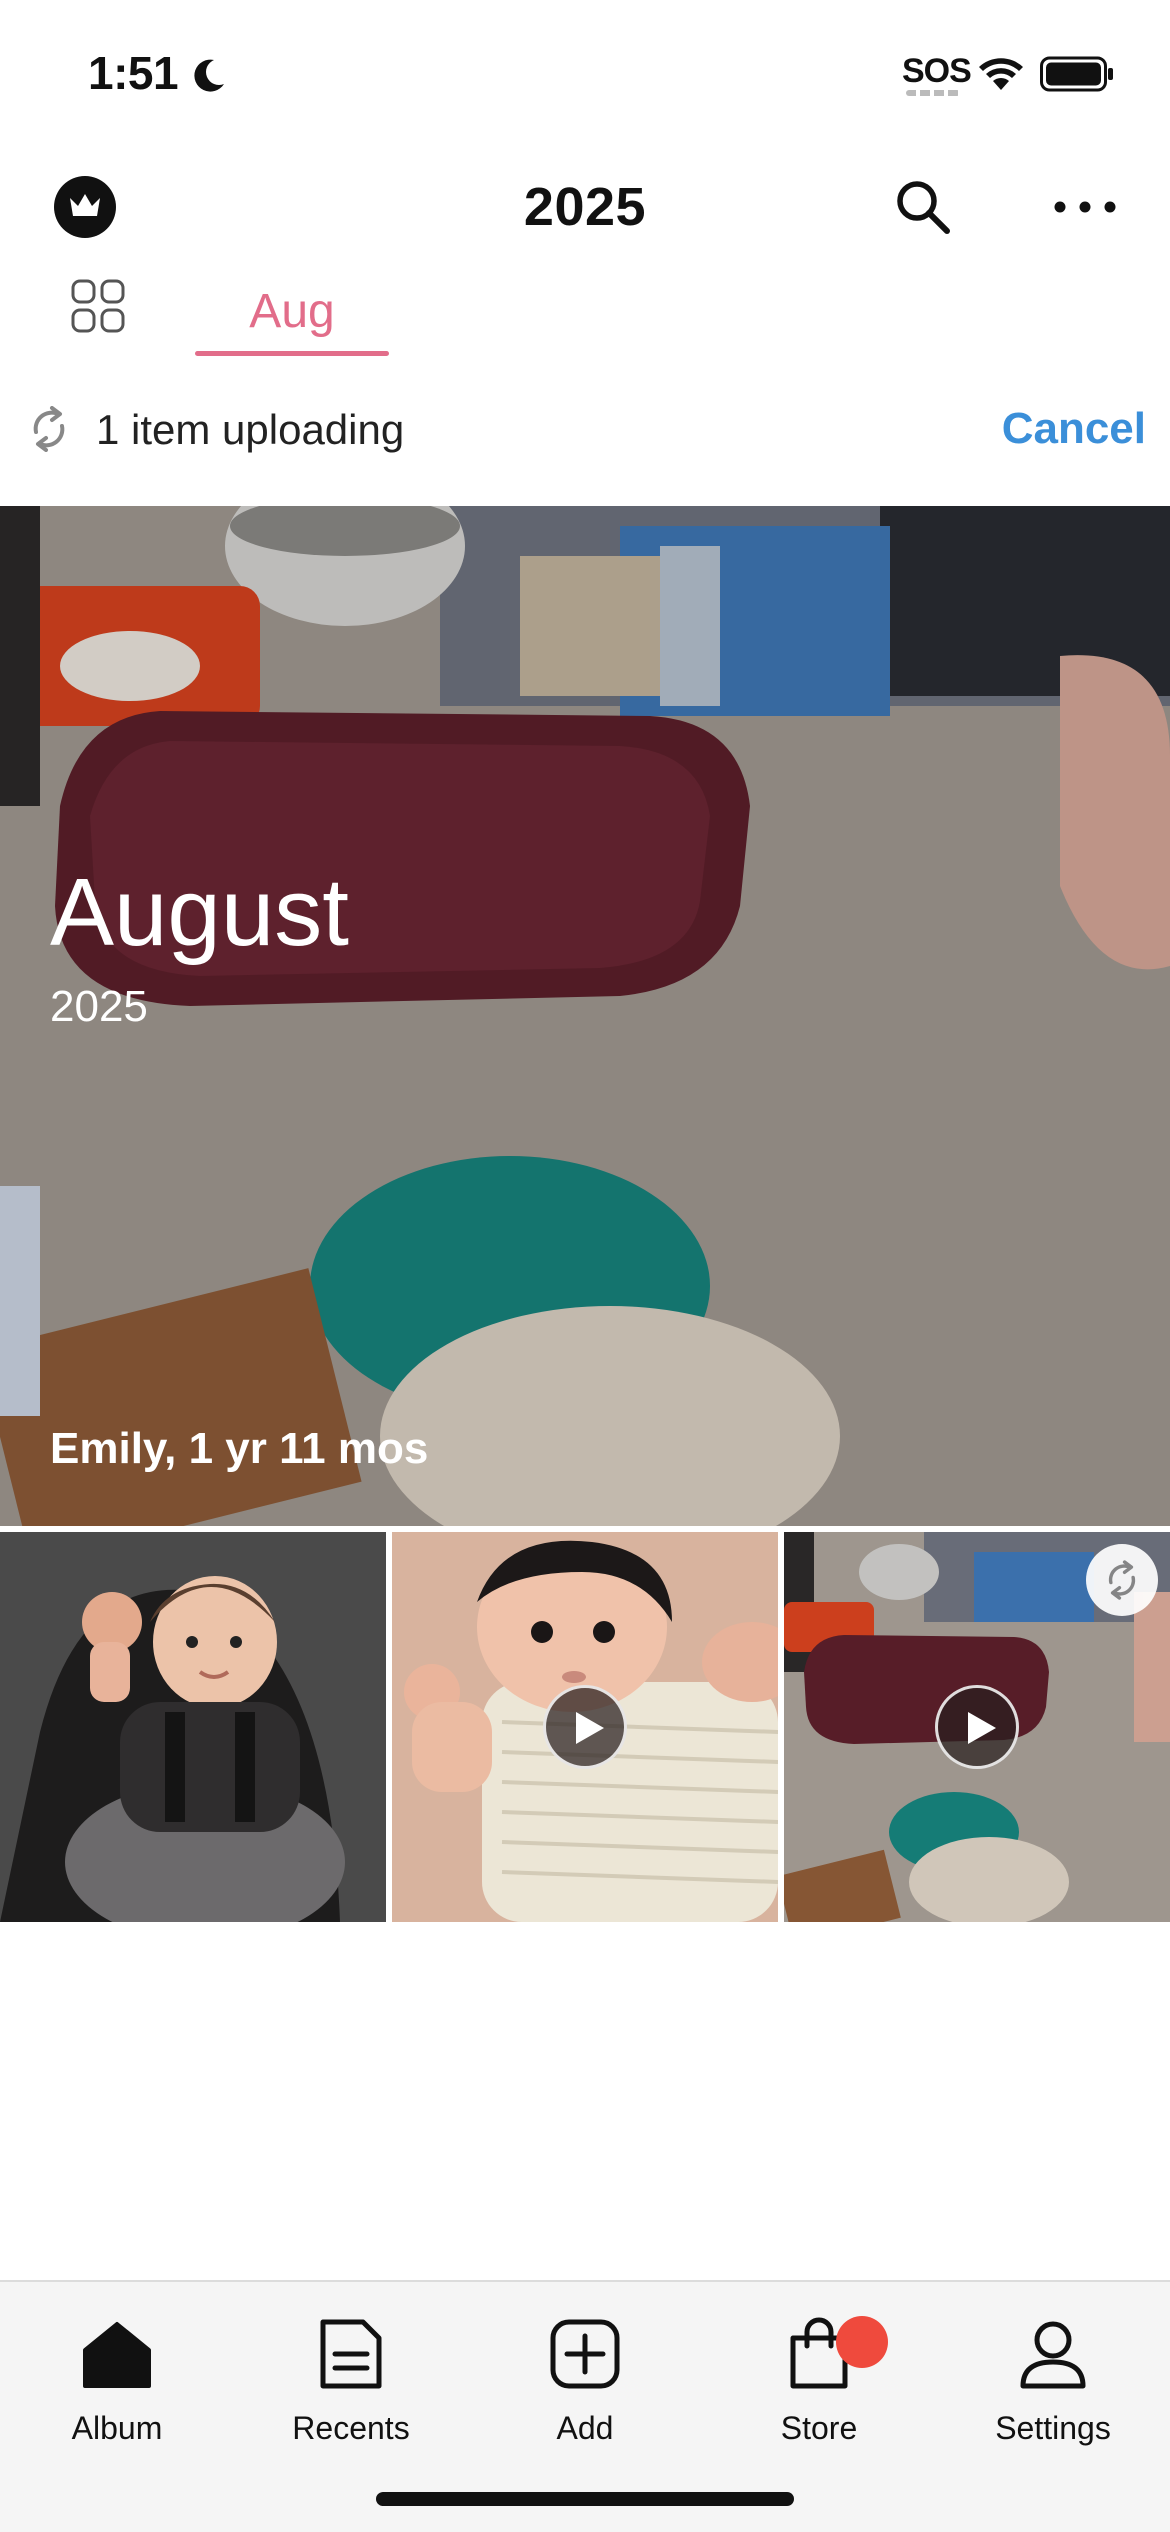 This screenshot has height=2532, width=1170. I want to click on wifi-icon, so click(1001, 74).